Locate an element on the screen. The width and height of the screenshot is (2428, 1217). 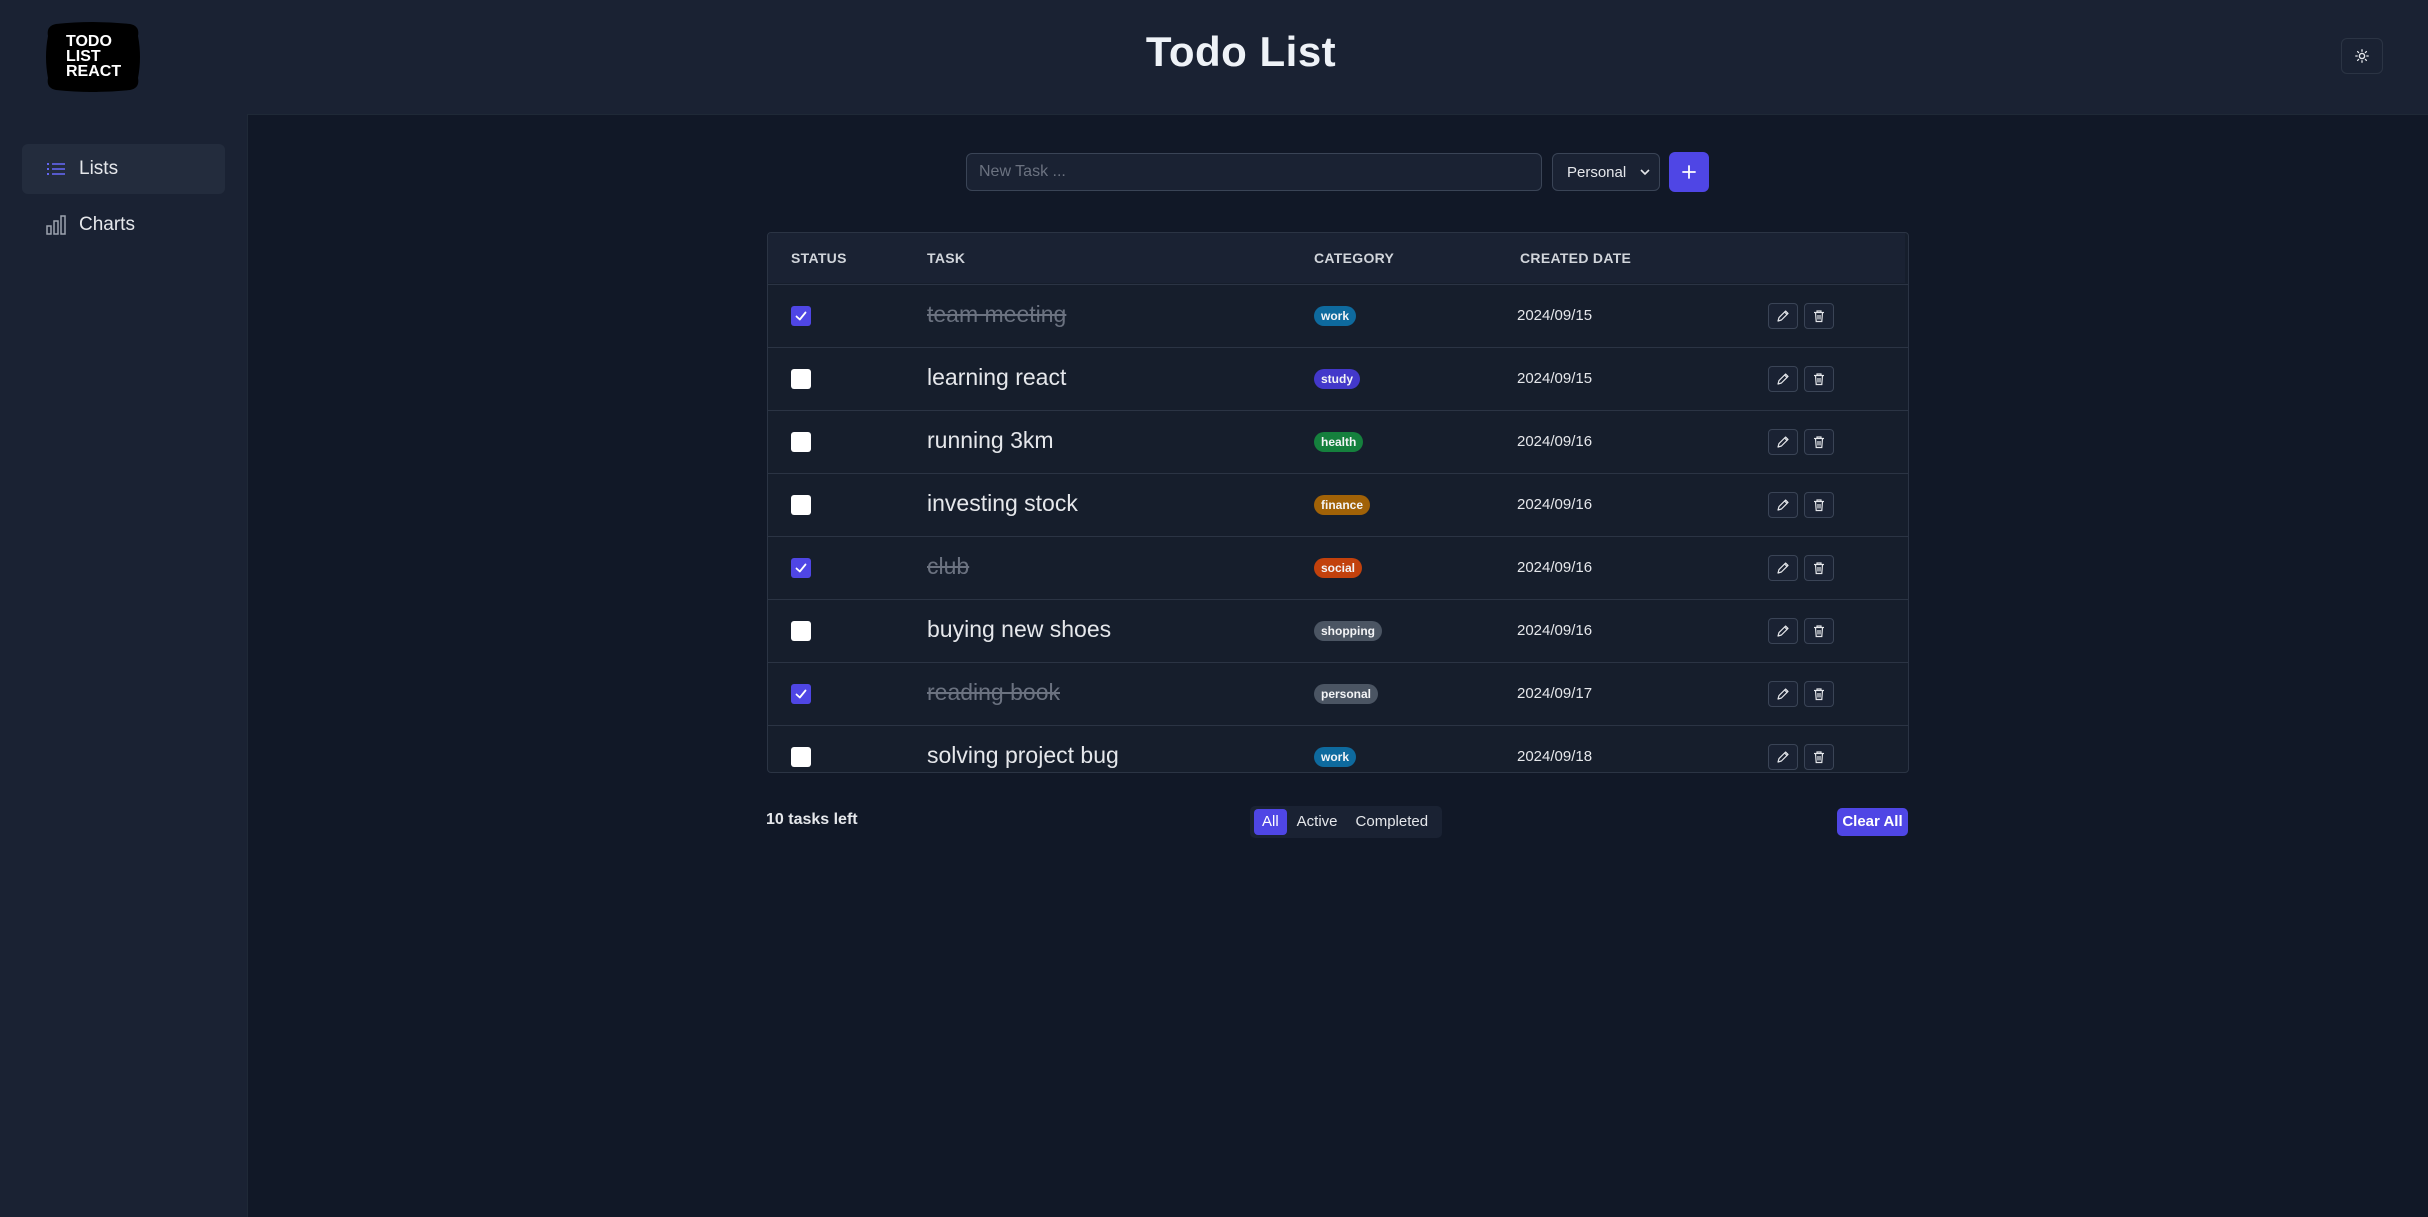
header-task: TASK is located at coordinates (946, 258).